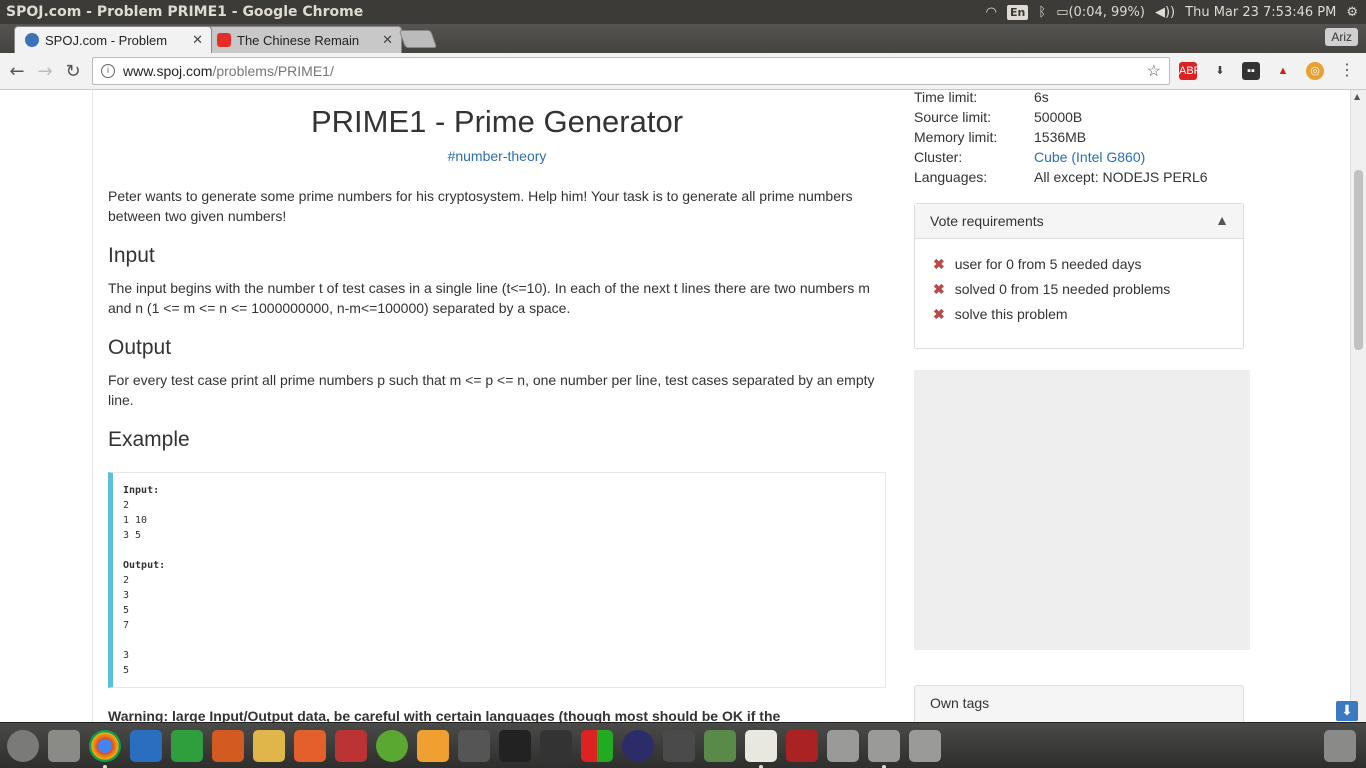 The width and height of the screenshot is (1366, 768). Describe the element at coordinates (1029, 157) in the screenshot. I see `meta-cluster: Cluster: Cube (Intel G860)` at that location.